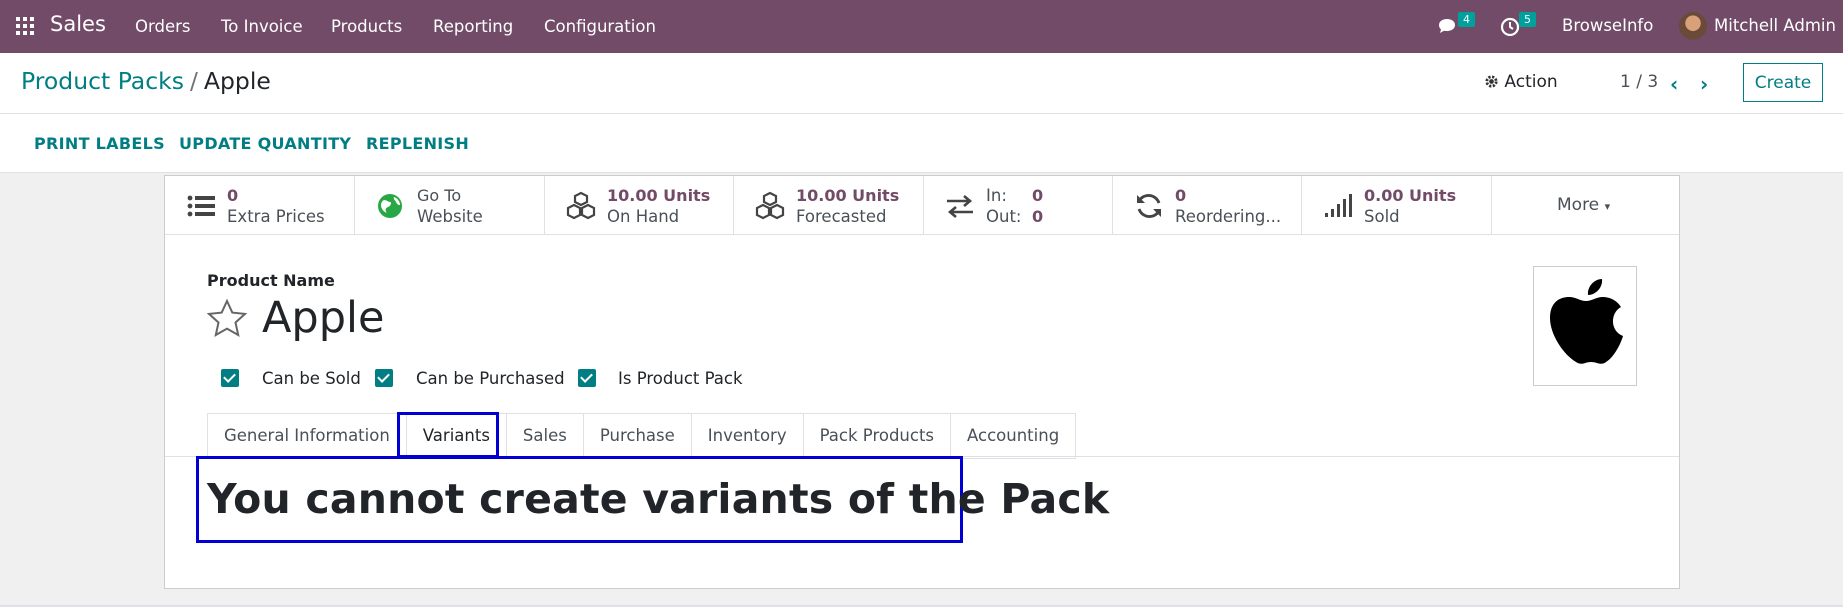 This screenshot has height=607, width=1843. I want to click on menu-configuration: Configuration, so click(600, 26).